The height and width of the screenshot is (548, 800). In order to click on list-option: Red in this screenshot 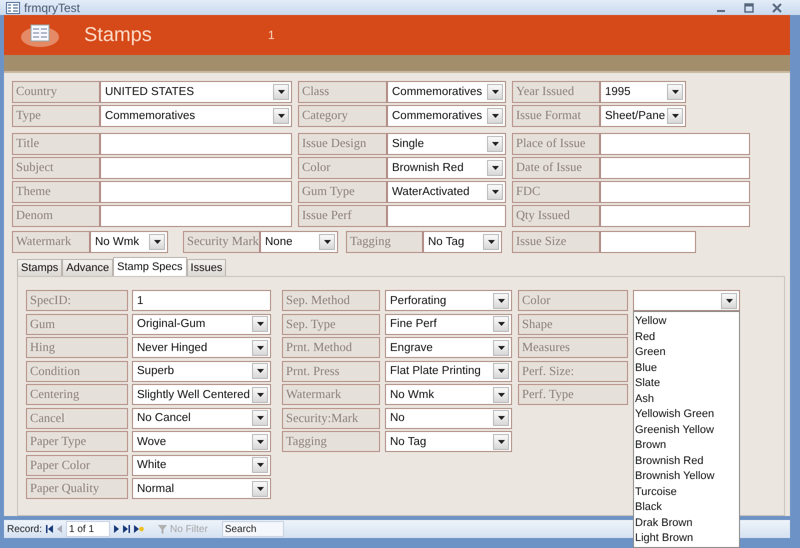, I will do `click(687, 337)`.